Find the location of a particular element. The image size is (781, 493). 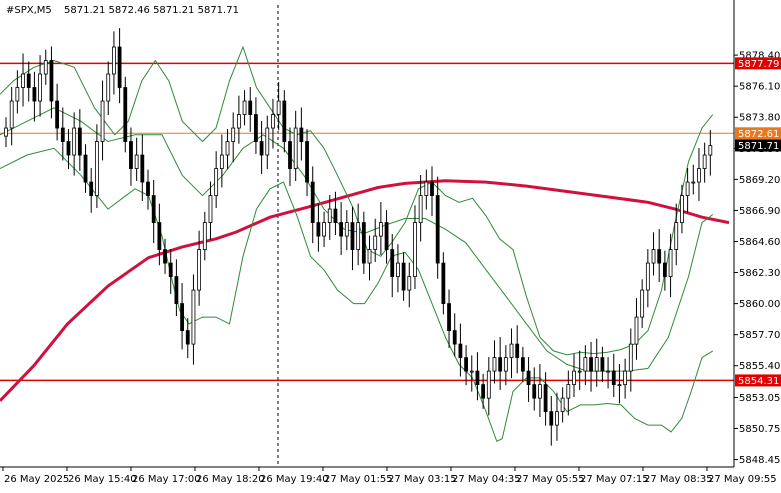

x-tick-label: 27 May 05:55 is located at coordinates (550, 479).